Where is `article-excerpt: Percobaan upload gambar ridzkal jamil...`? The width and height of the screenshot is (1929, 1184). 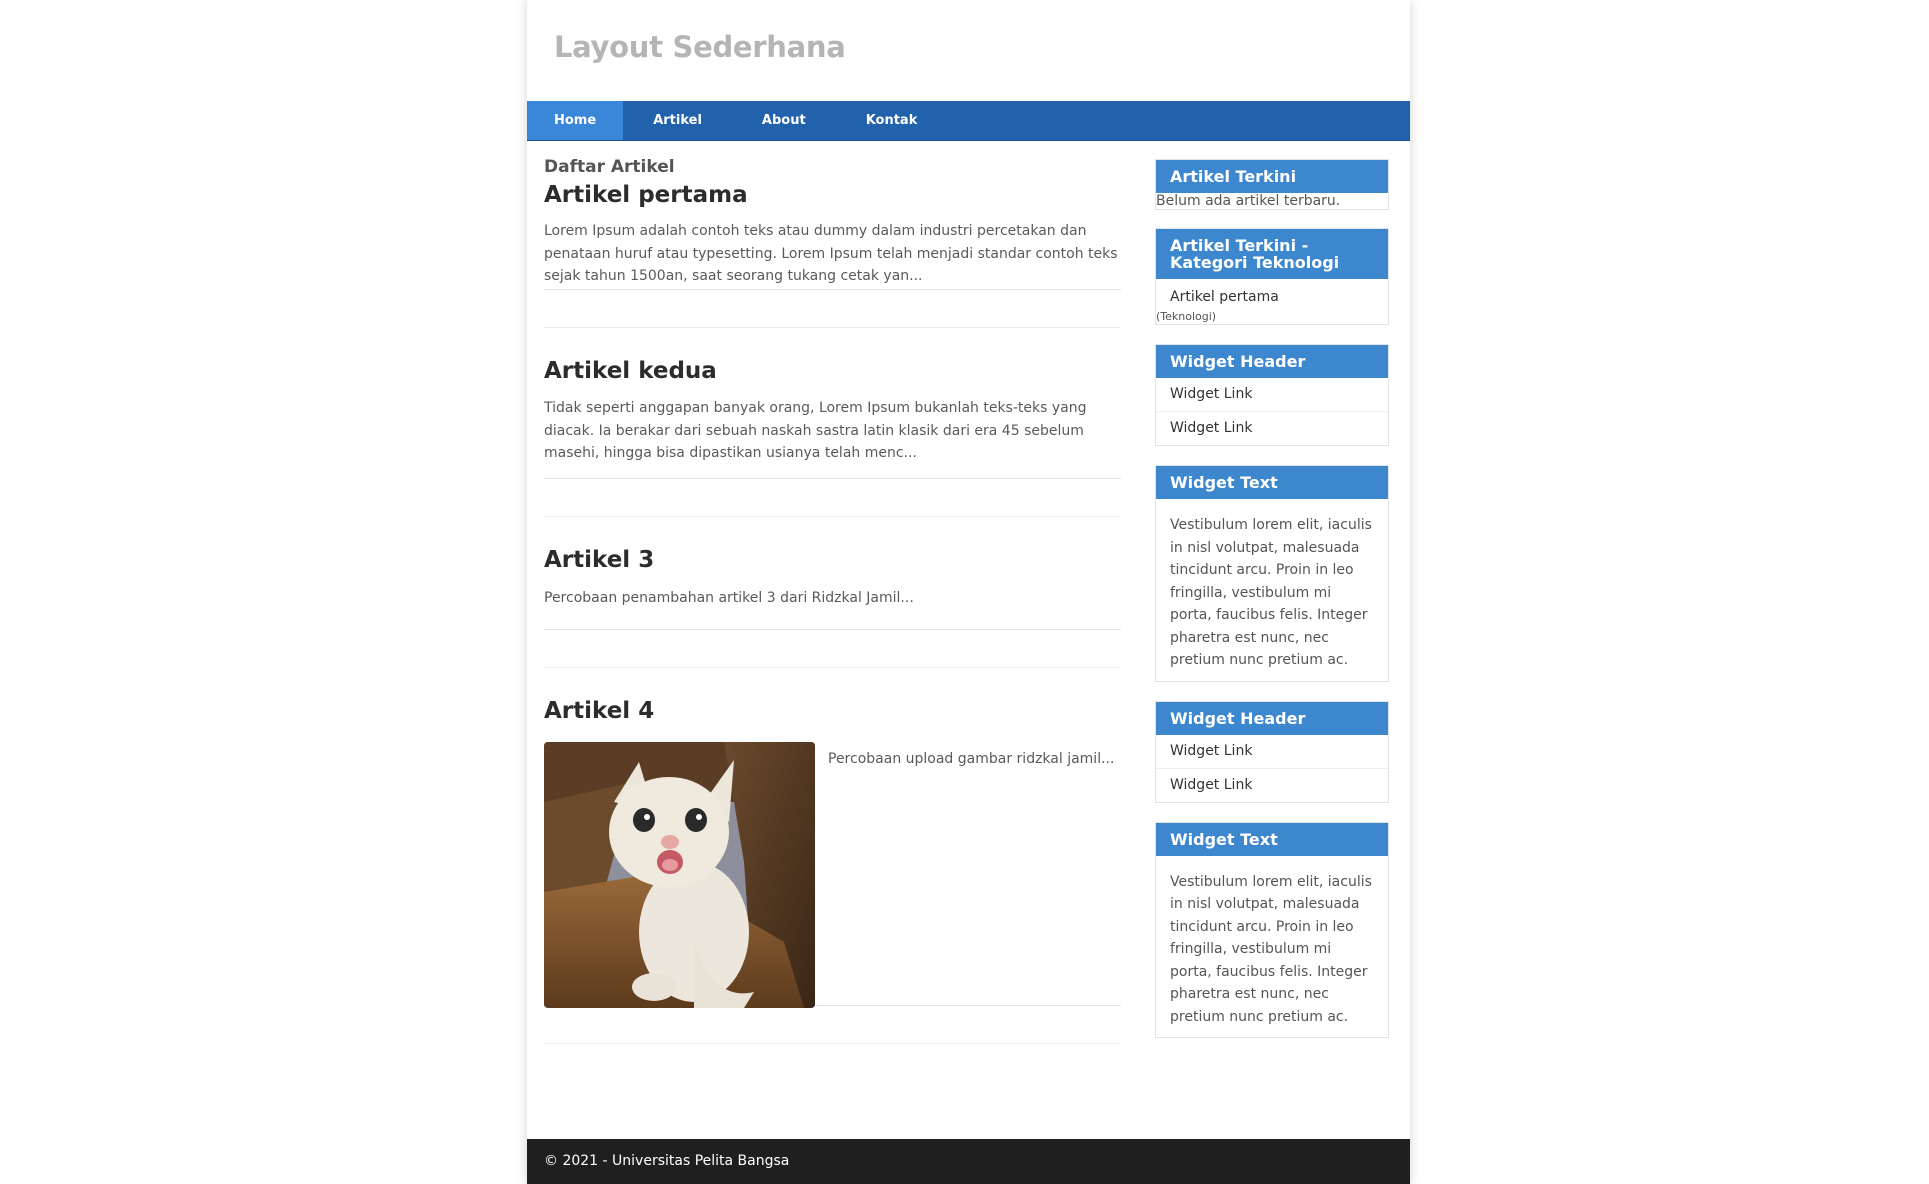
article-excerpt: Percobaan upload gambar ridzkal jamil... is located at coordinates (971, 759).